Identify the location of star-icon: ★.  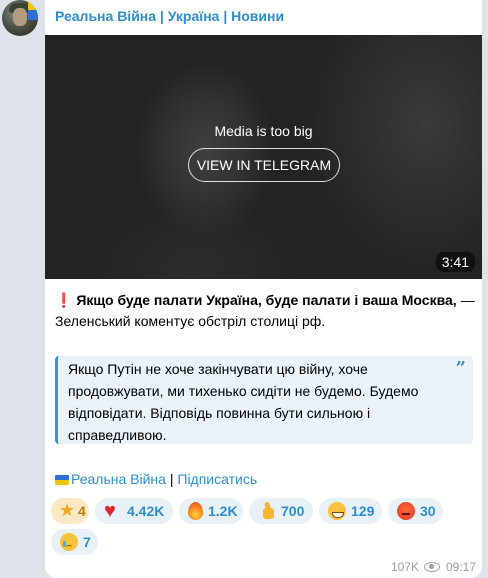
(67, 510).